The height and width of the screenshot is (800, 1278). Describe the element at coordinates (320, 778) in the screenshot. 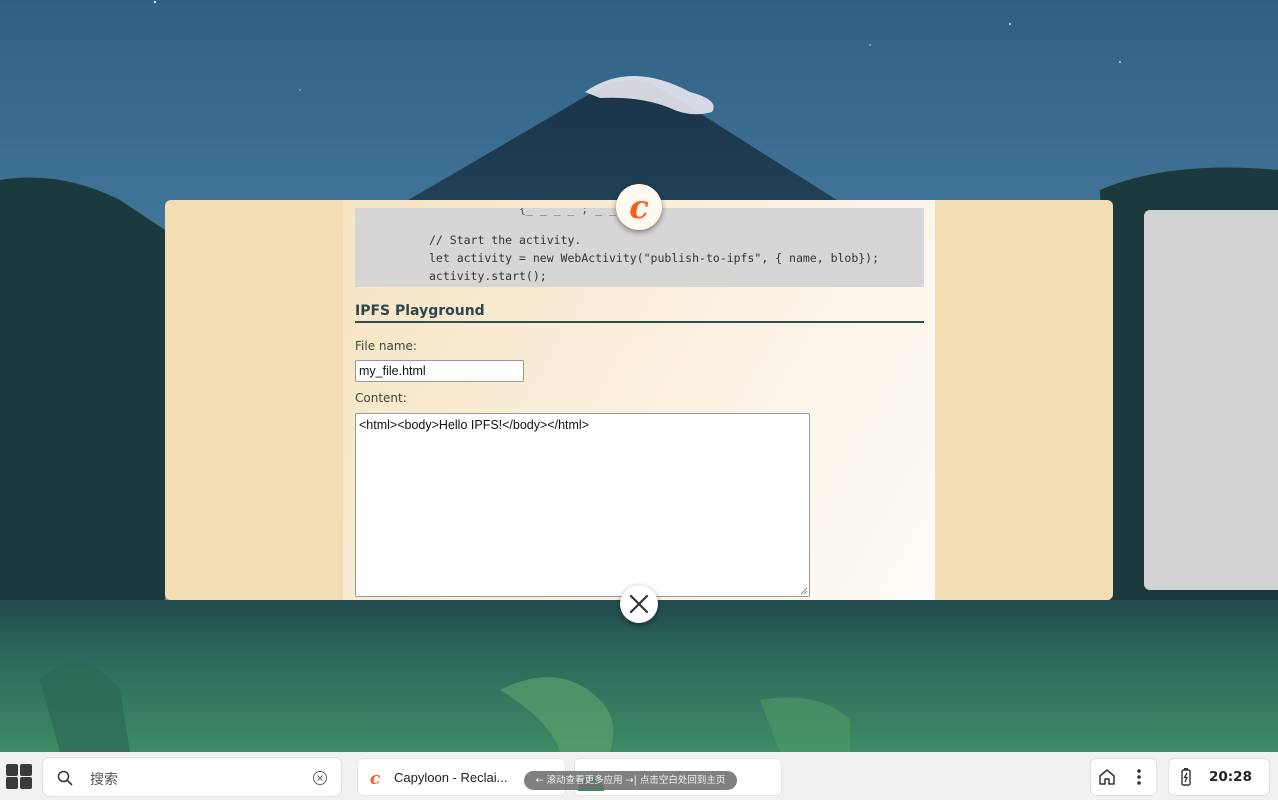

I see `clear-search-icon` at that location.